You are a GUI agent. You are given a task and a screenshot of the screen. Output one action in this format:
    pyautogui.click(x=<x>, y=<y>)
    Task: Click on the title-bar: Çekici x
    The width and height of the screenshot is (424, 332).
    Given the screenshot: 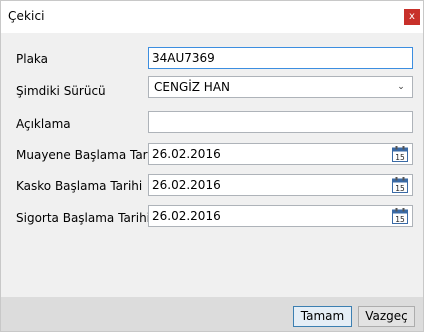 What is the action you would take?
    pyautogui.click(x=212, y=17)
    